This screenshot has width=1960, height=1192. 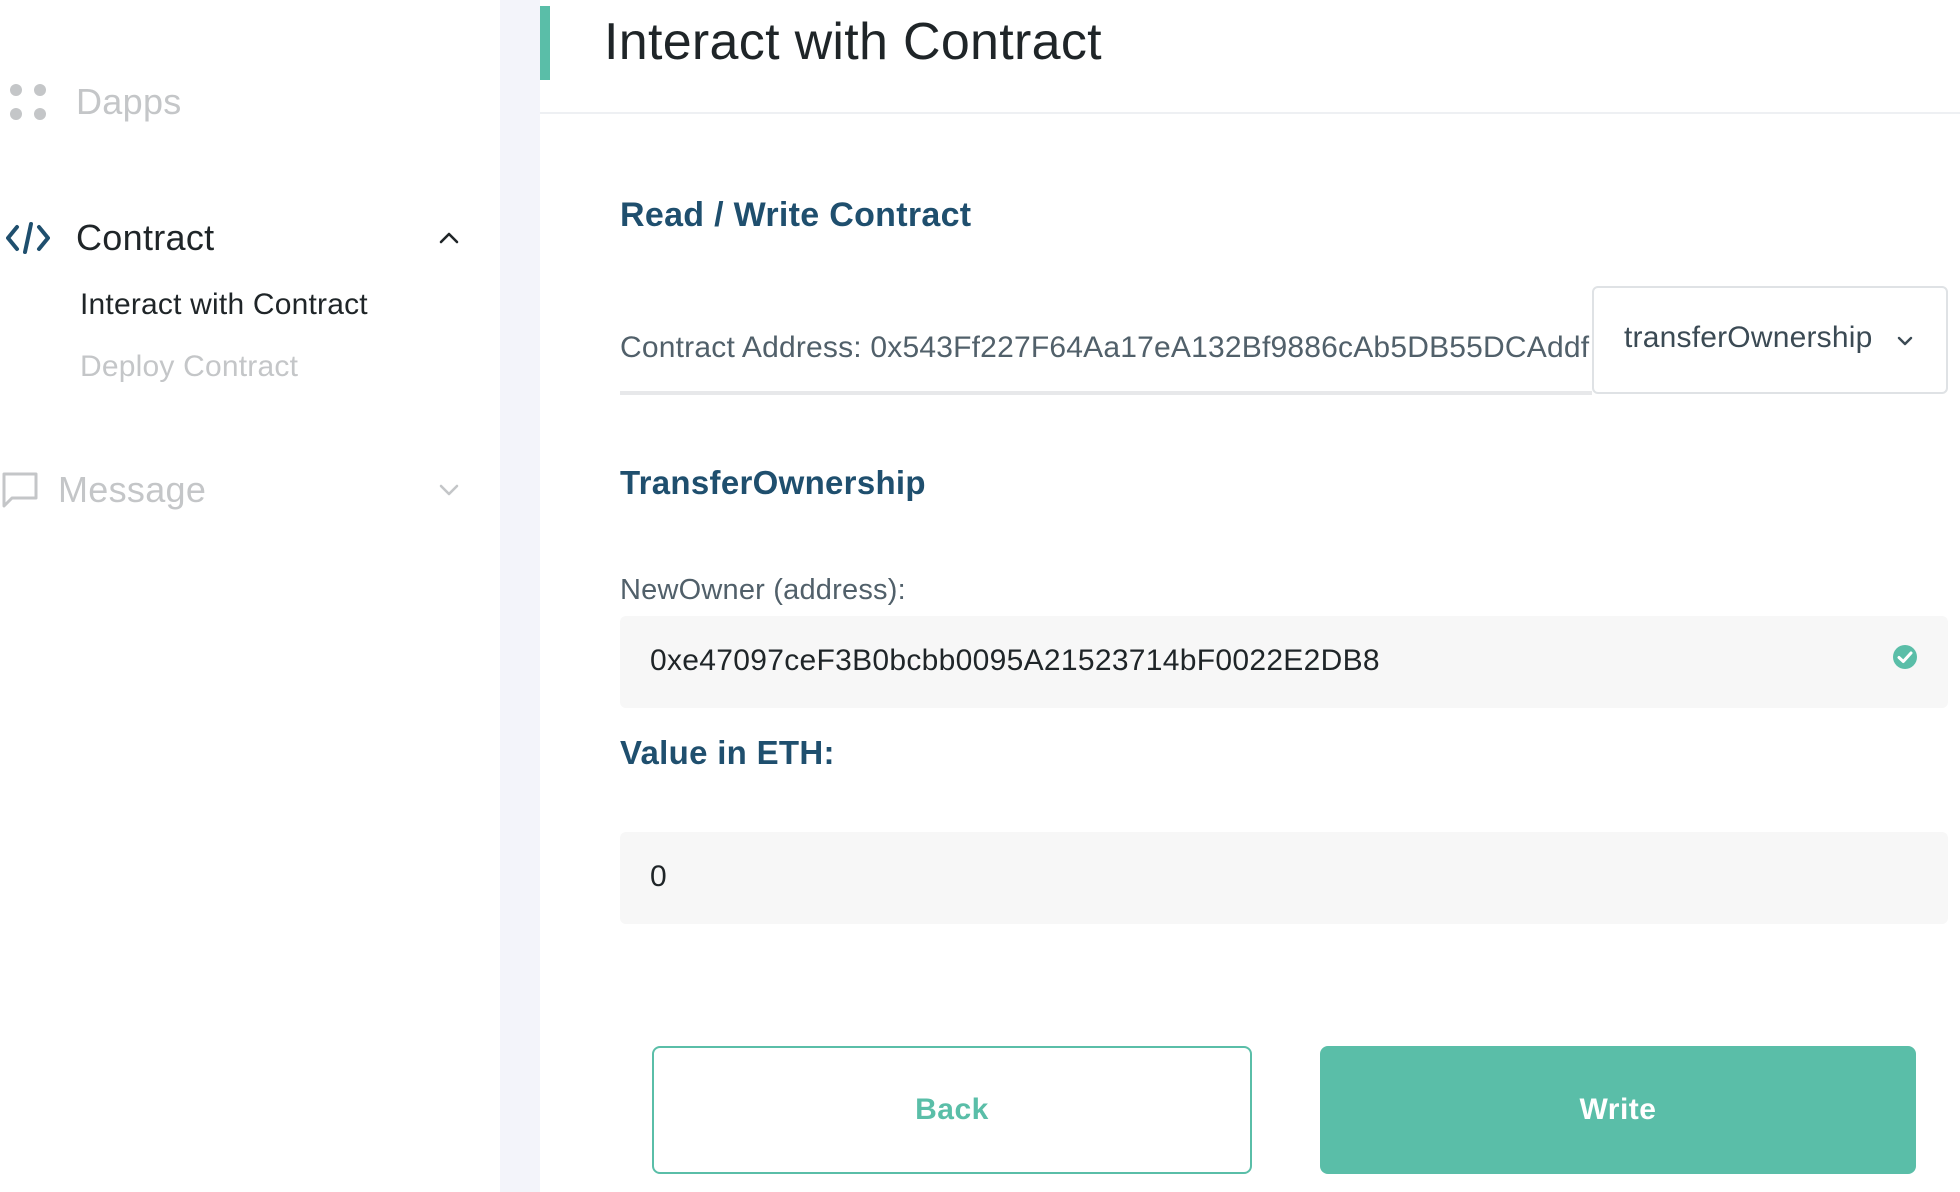 What do you see at coordinates (658, 876) in the screenshot?
I see `value-eth-value: 0` at bounding box center [658, 876].